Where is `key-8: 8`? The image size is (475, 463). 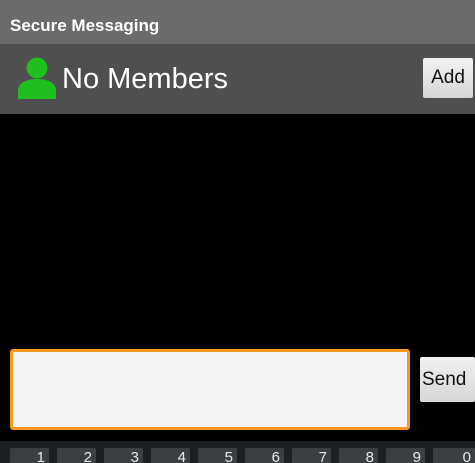
key-8: 8 is located at coordinates (358, 455).